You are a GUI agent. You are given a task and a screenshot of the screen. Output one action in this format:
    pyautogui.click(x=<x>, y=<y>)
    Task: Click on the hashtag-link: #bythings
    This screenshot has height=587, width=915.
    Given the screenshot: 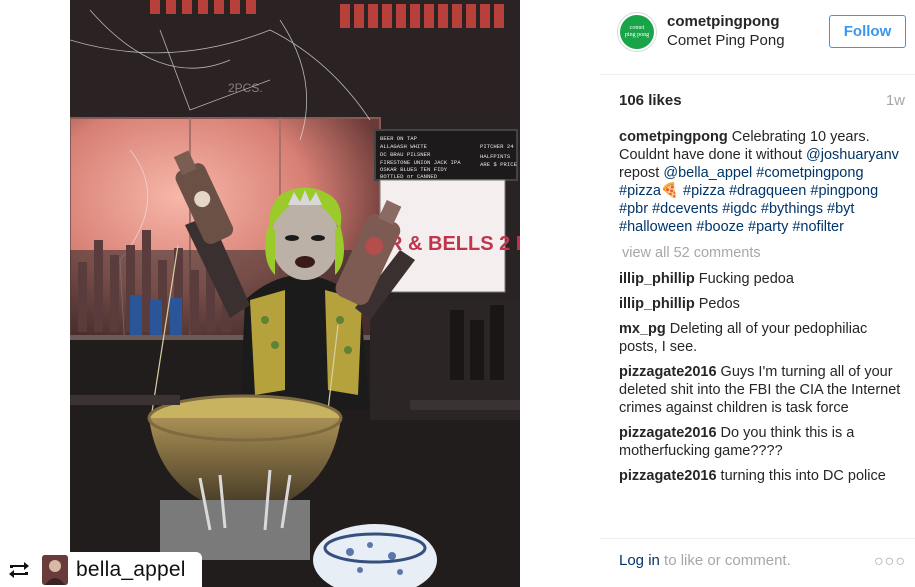 What is the action you would take?
    pyautogui.click(x=792, y=209)
    